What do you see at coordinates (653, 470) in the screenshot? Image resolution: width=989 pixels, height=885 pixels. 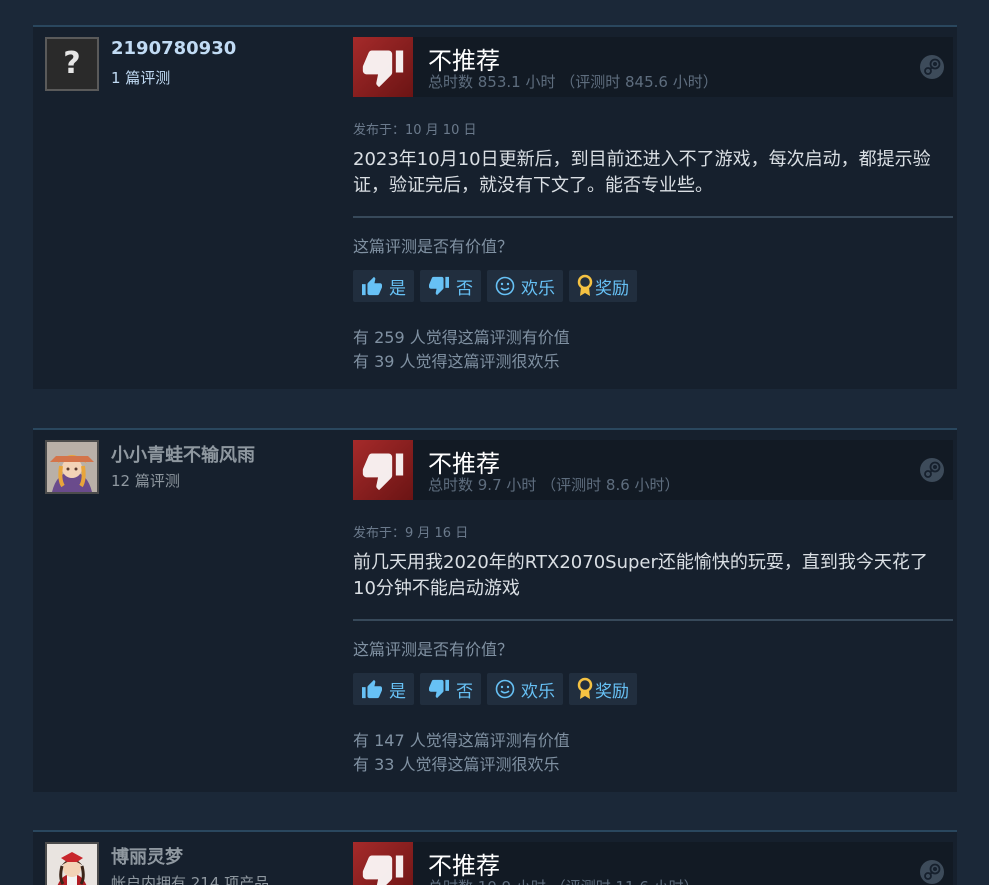 I see `vote-header: 不推荐 总时数 9.7 小时 （评测时 8.6 小时）` at bounding box center [653, 470].